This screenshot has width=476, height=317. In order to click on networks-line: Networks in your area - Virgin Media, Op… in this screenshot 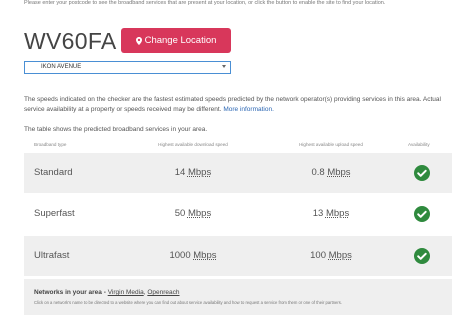, I will do `click(107, 292)`.